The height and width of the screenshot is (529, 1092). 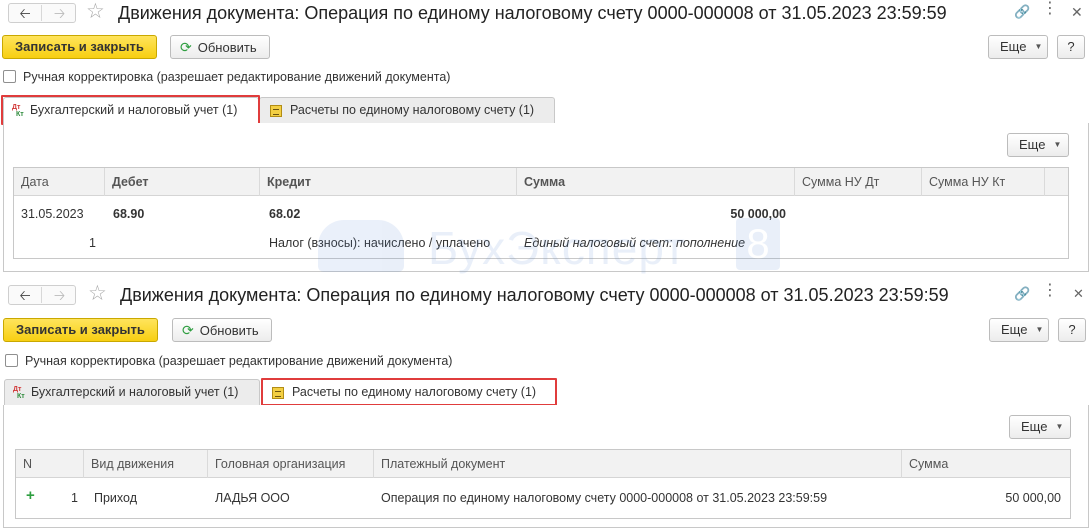 What do you see at coordinates (388, 182) in the screenshot?
I see `col-credit: Кредит` at bounding box center [388, 182].